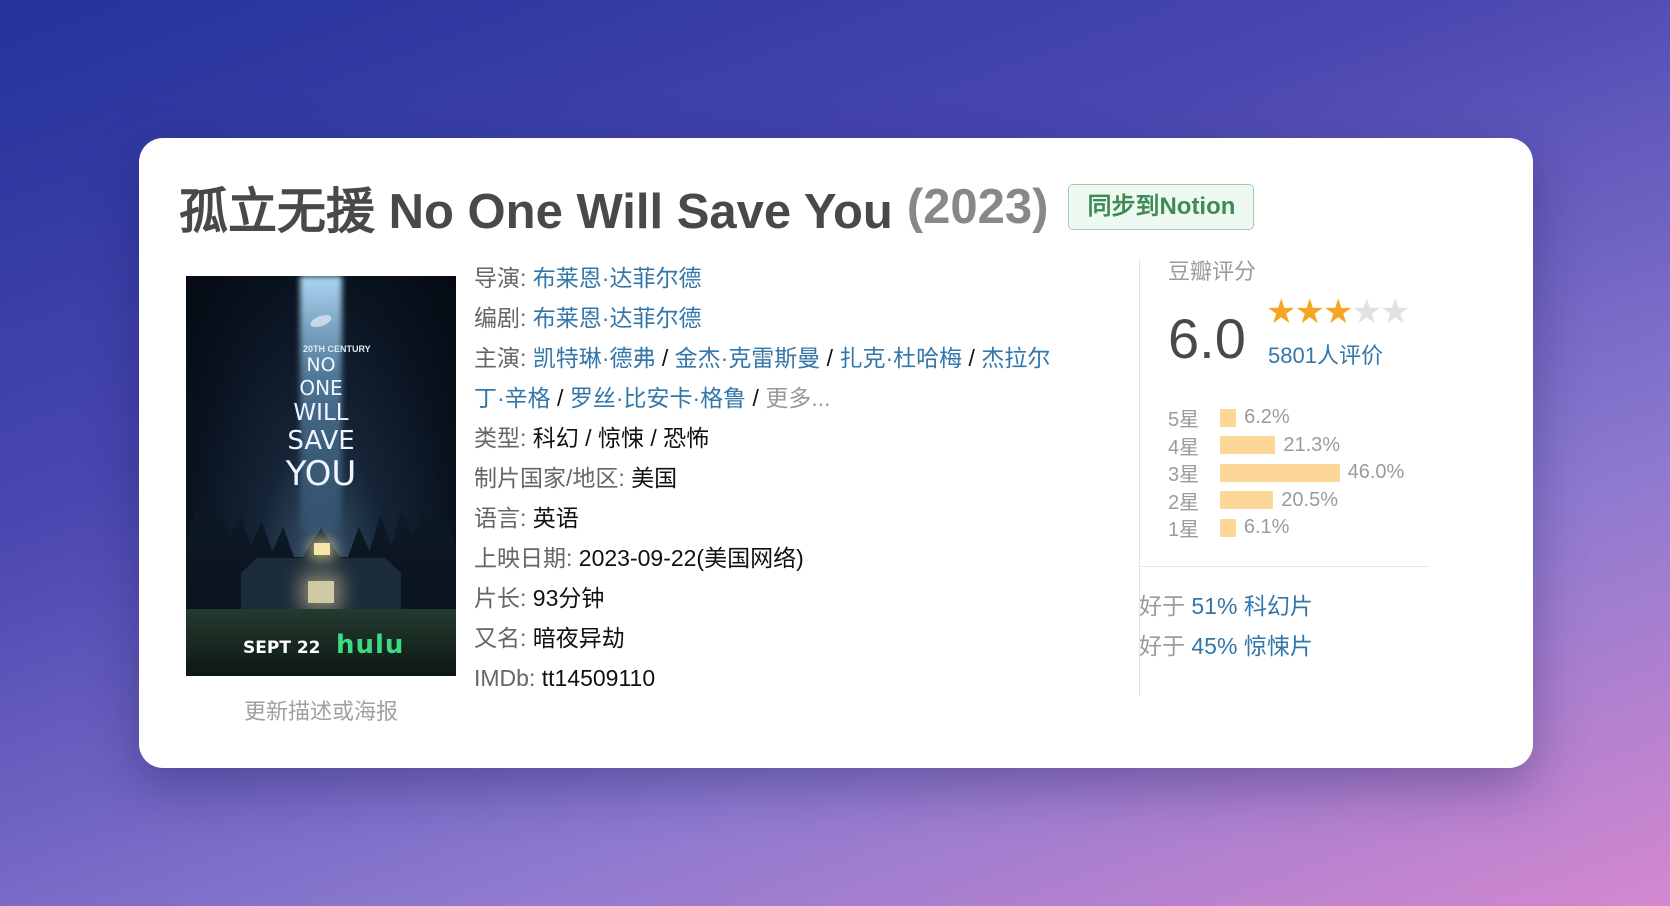 The width and height of the screenshot is (1670, 906). Describe the element at coordinates (497, 638) in the screenshot. I see `aka-label: 又名` at that location.